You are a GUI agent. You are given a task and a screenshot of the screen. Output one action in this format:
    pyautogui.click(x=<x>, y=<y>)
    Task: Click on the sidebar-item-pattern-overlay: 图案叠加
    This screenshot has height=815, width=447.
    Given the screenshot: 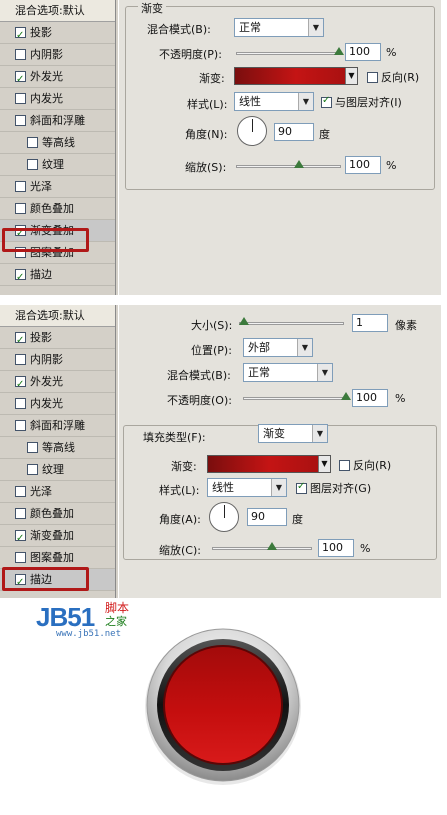 What is the action you would take?
    pyautogui.click(x=57, y=558)
    